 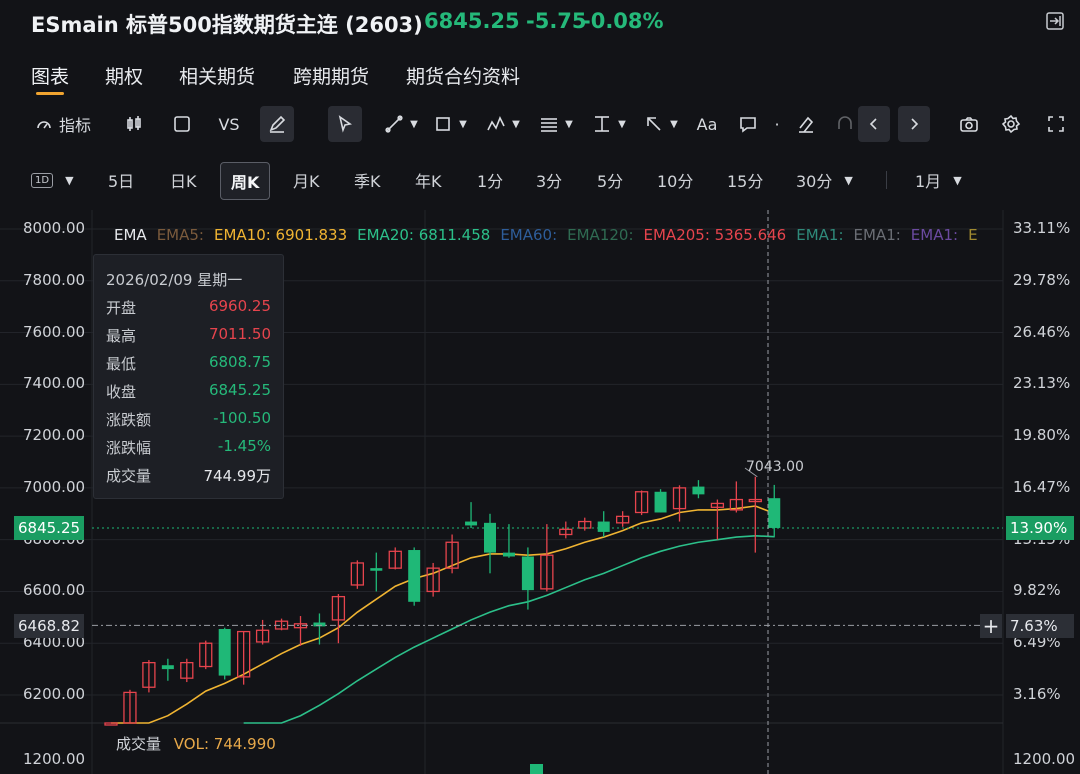 I want to click on y-pct-tick-label: 23.13%, so click(x=1042, y=383).